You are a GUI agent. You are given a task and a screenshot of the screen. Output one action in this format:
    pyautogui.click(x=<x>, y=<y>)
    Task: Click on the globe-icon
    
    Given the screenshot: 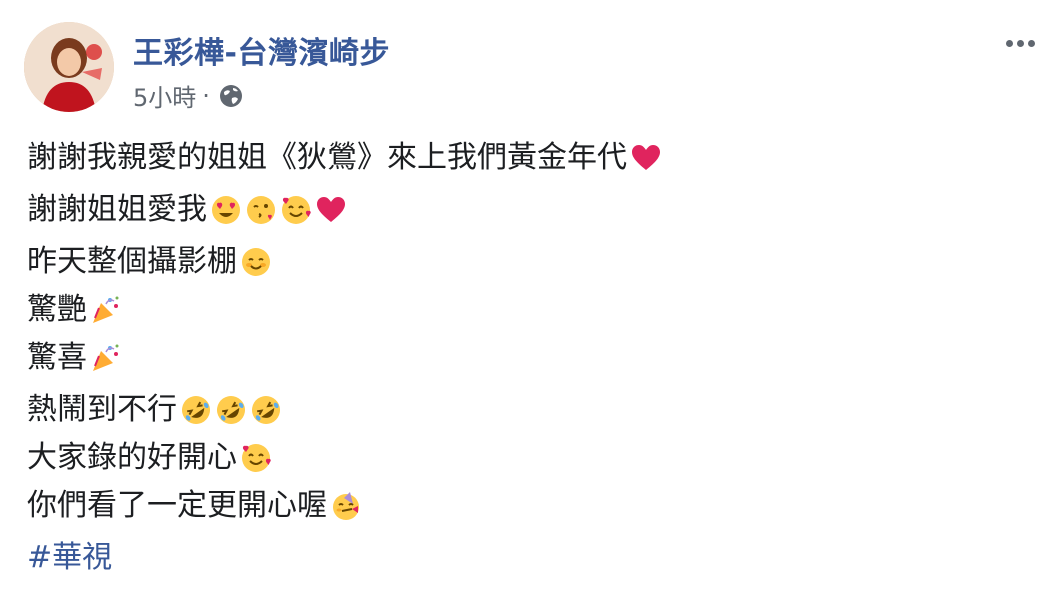 What is the action you would take?
    pyautogui.click(x=231, y=96)
    